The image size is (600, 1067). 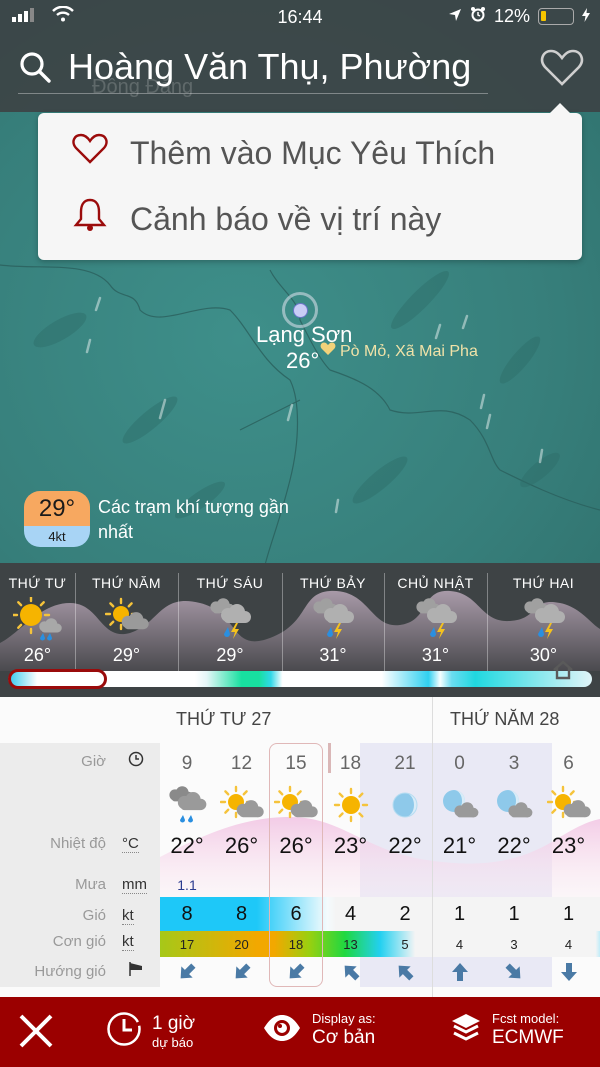 What do you see at coordinates (150, 1031) in the screenshot?
I see `forecast-interval-button: 1 giờ dự báo` at bounding box center [150, 1031].